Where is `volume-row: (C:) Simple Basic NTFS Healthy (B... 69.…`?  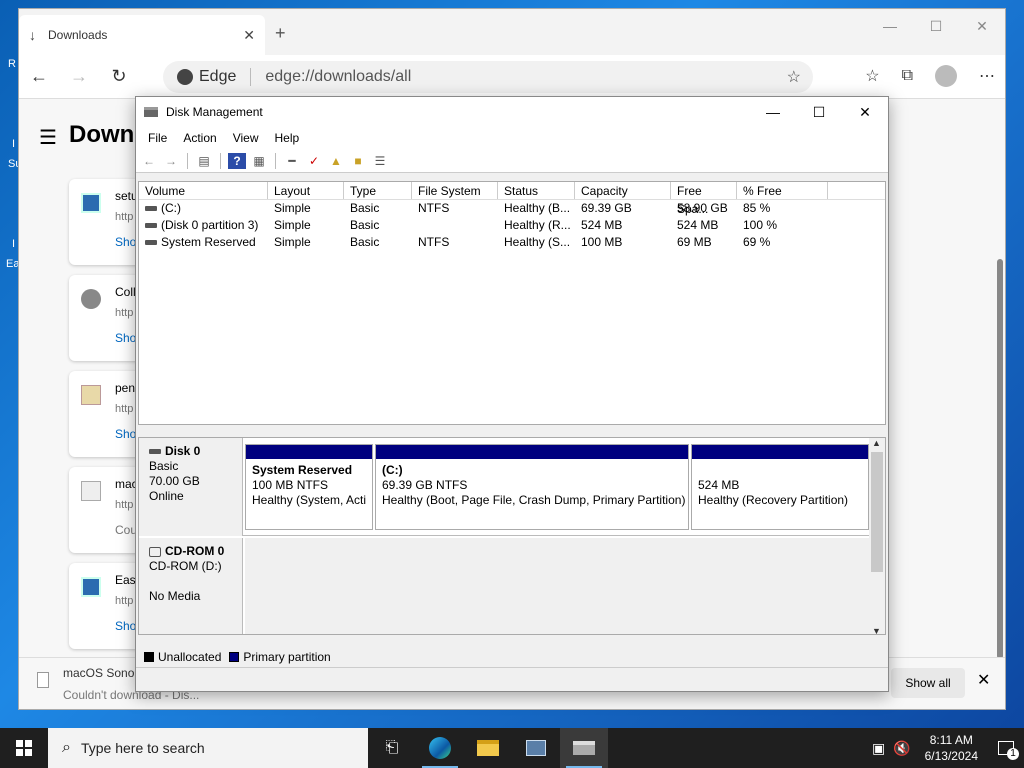
volume-row: (C:) Simple Basic NTFS Healthy (B... 69.… is located at coordinates (512, 208).